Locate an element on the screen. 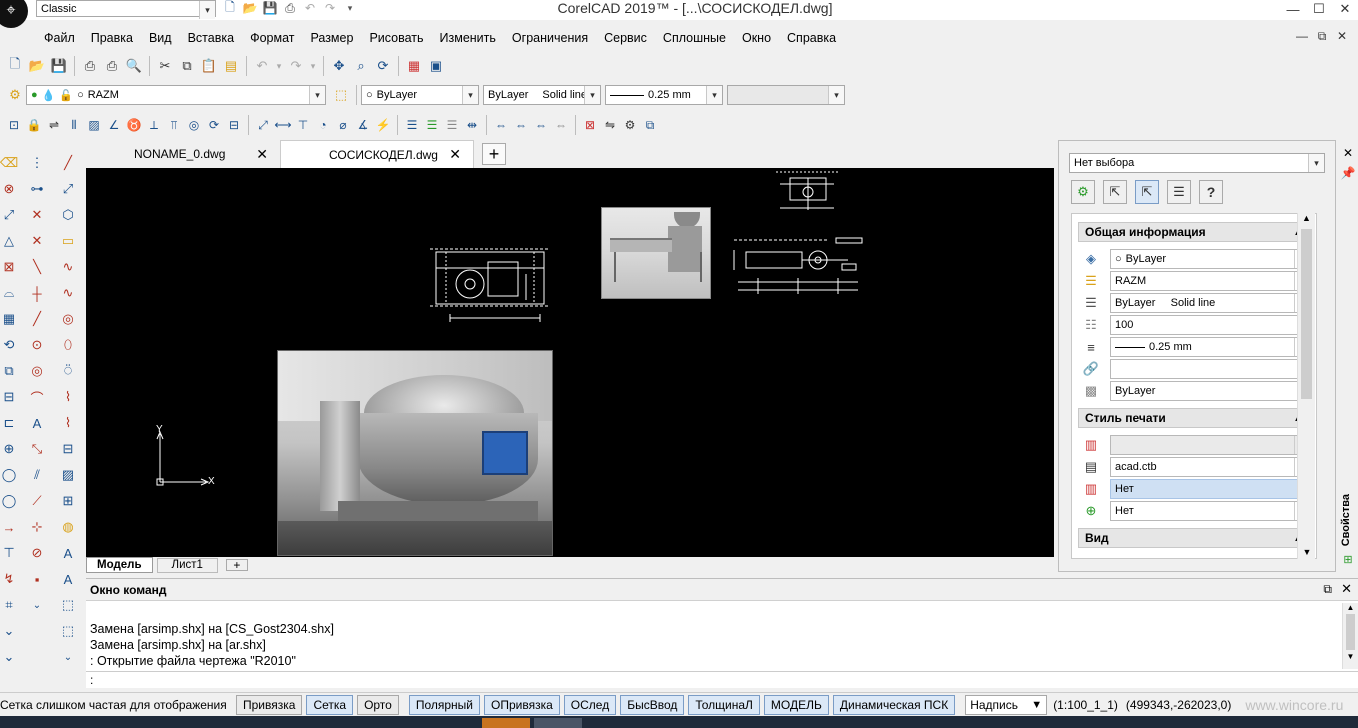 The height and width of the screenshot is (728, 1358). spline-fit-icon: ∿ is located at coordinates (68, 293).